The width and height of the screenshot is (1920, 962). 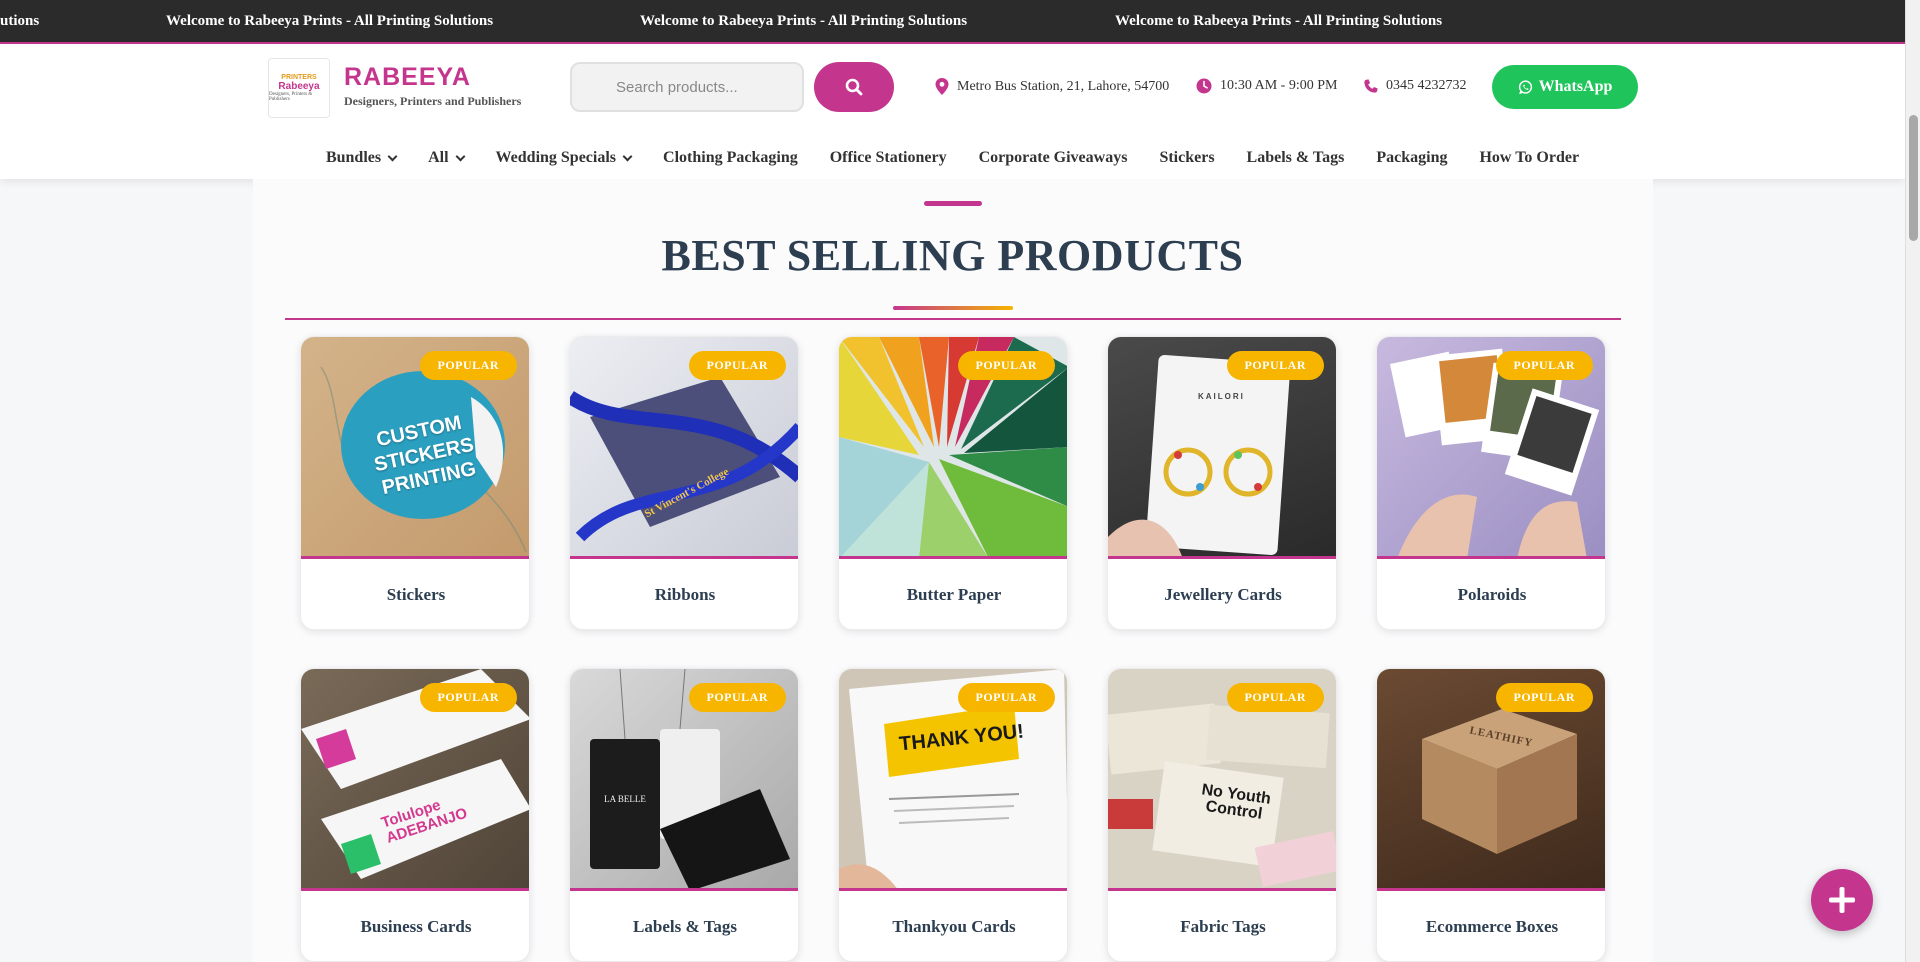 I want to click on nav-item-all: All, so click(x=445, y=158).